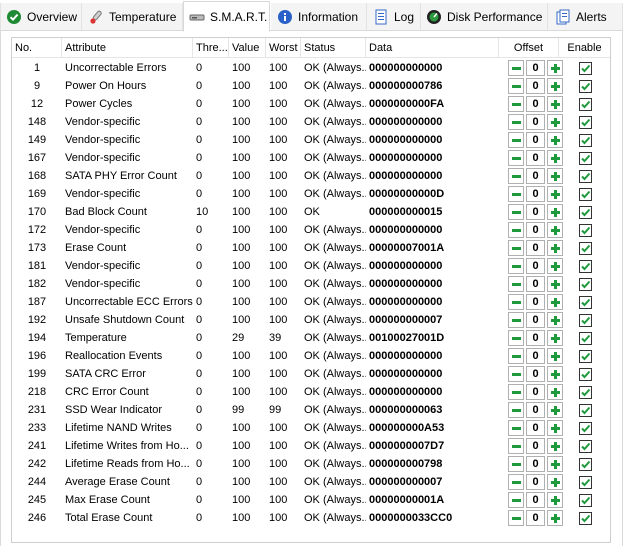  What do you see at coordinates (283, 48) in the screenshot?
I see `column-header-worst: Worst` at bounding box center [283, 48].